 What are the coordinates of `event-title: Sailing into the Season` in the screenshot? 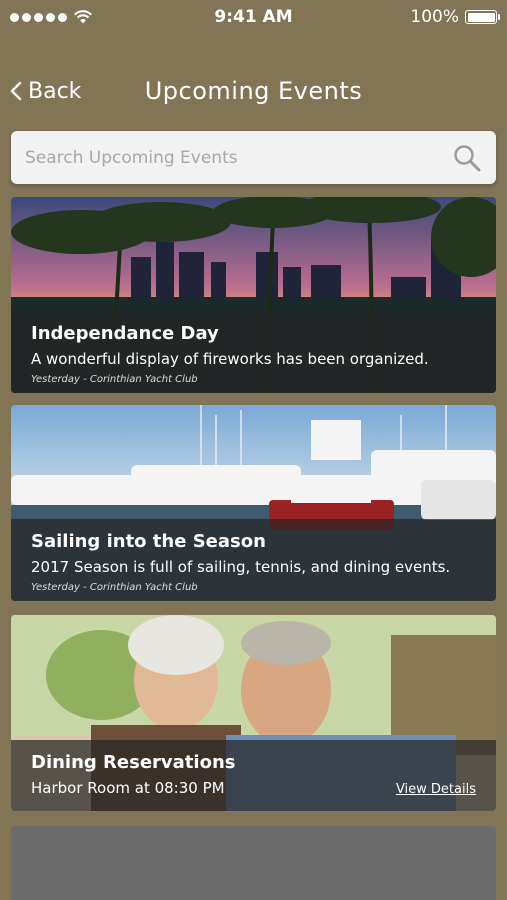 It's located at (148, 541).